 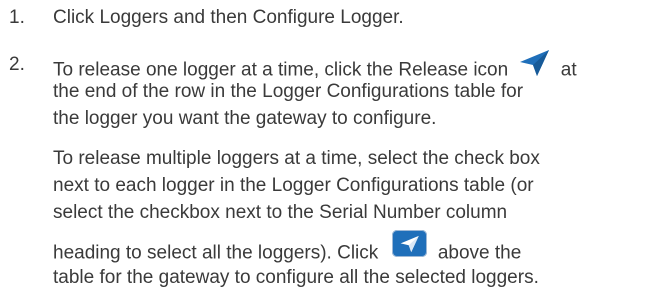 What do you see at coordinates (568, 70) in the screenshot?
I see `step-2-para1-line1-post: at` at bounding box center [568, 70].